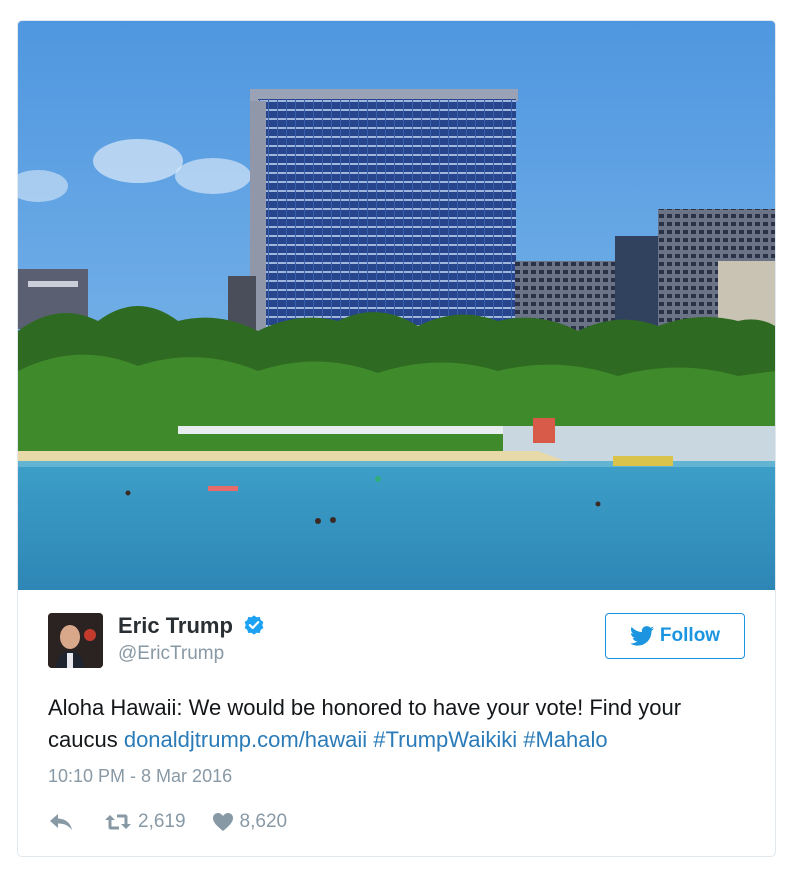 The height and width of the screenshot is (884, 799). Describe the element at coordinates (191, 654) in the screenshot. I see `author-handle: @EricTrump` at that location.